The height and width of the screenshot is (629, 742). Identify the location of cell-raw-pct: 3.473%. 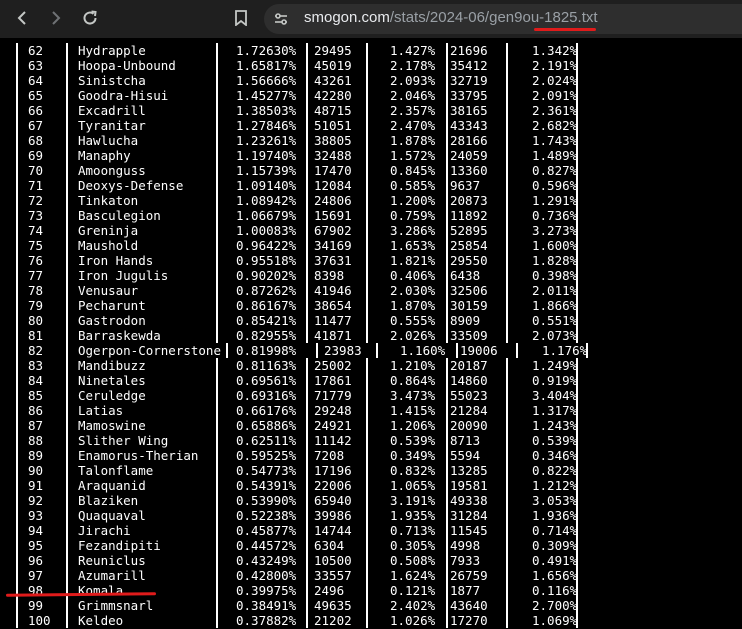
(413, 395).